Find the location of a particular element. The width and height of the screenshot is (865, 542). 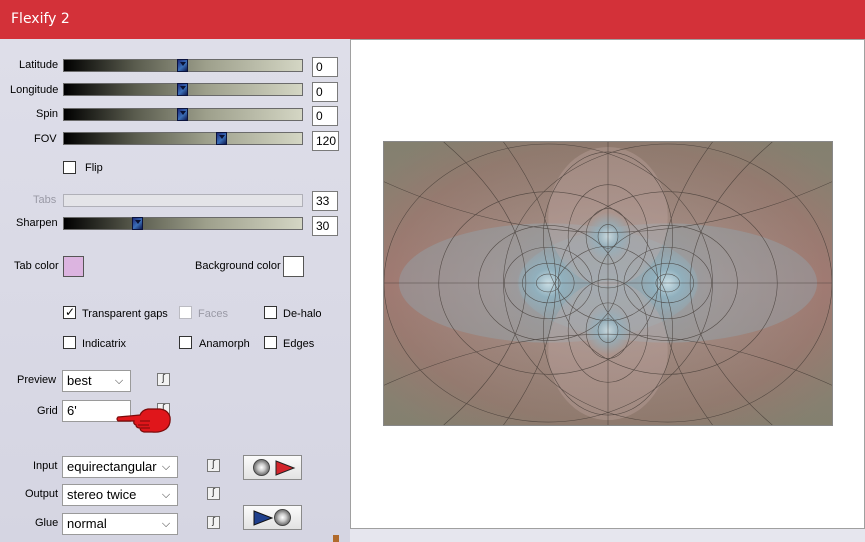

anamorph-checkbox is located at coordinates (185, 342).